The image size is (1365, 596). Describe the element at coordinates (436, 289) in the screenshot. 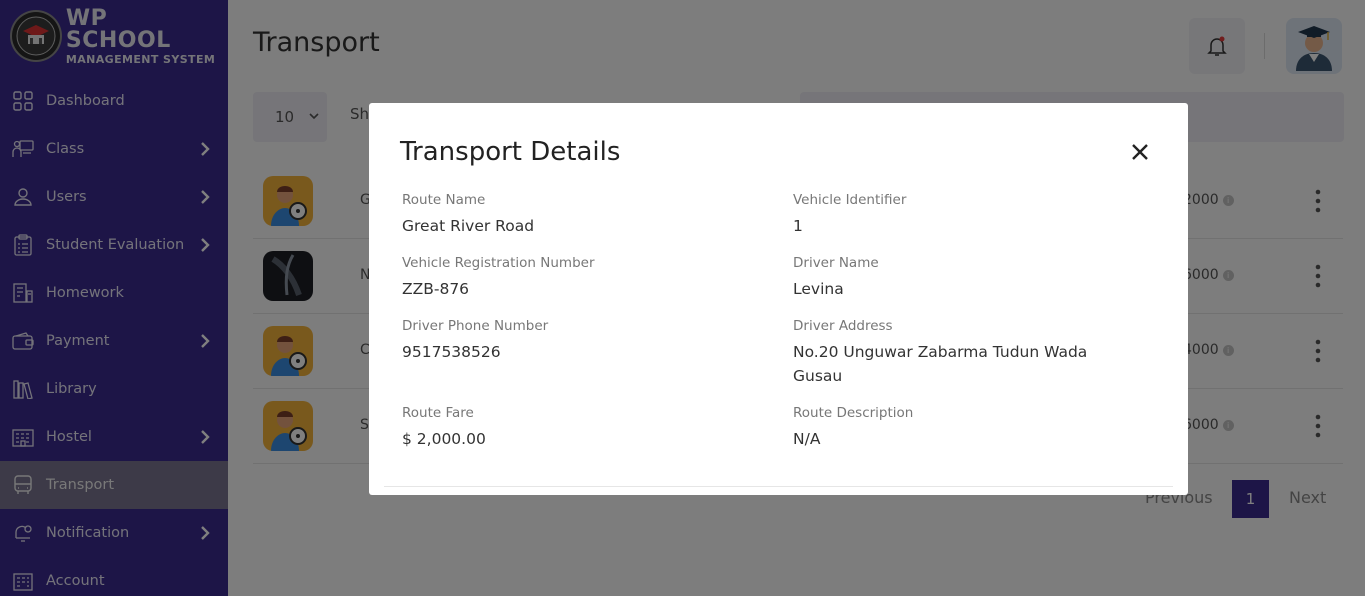

I see `field-value: ZZB-876` at that location.